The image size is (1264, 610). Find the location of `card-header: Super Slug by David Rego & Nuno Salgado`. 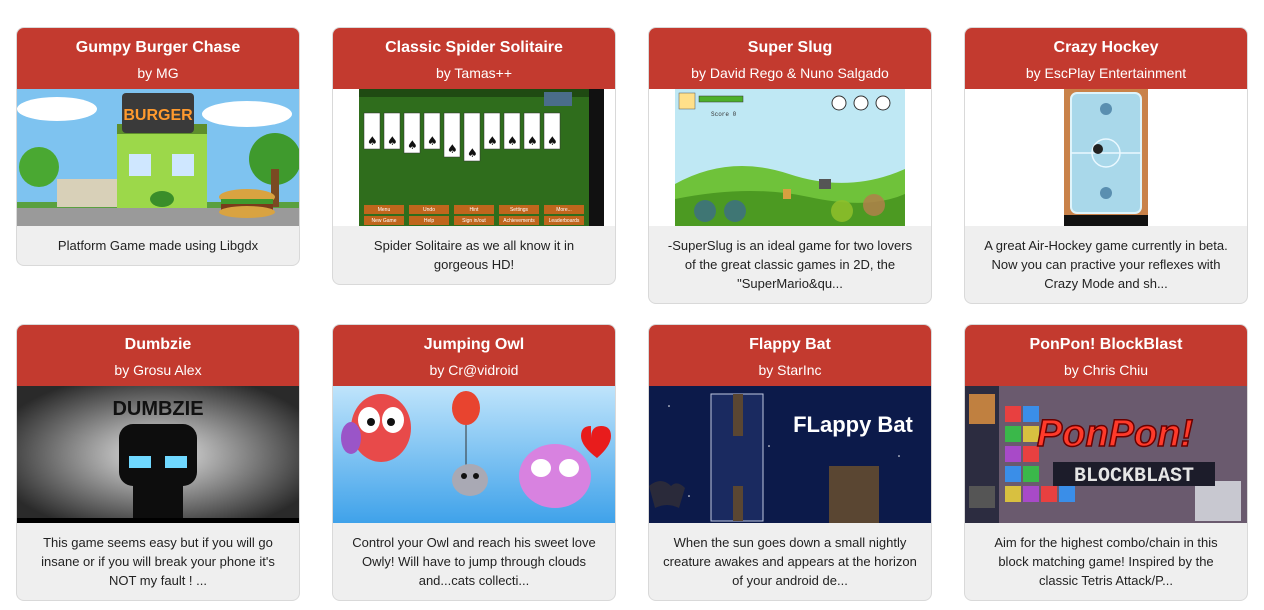

card-header: Super Slug by David Rego & Nuno Salgado is located at coordinates (790, 58).